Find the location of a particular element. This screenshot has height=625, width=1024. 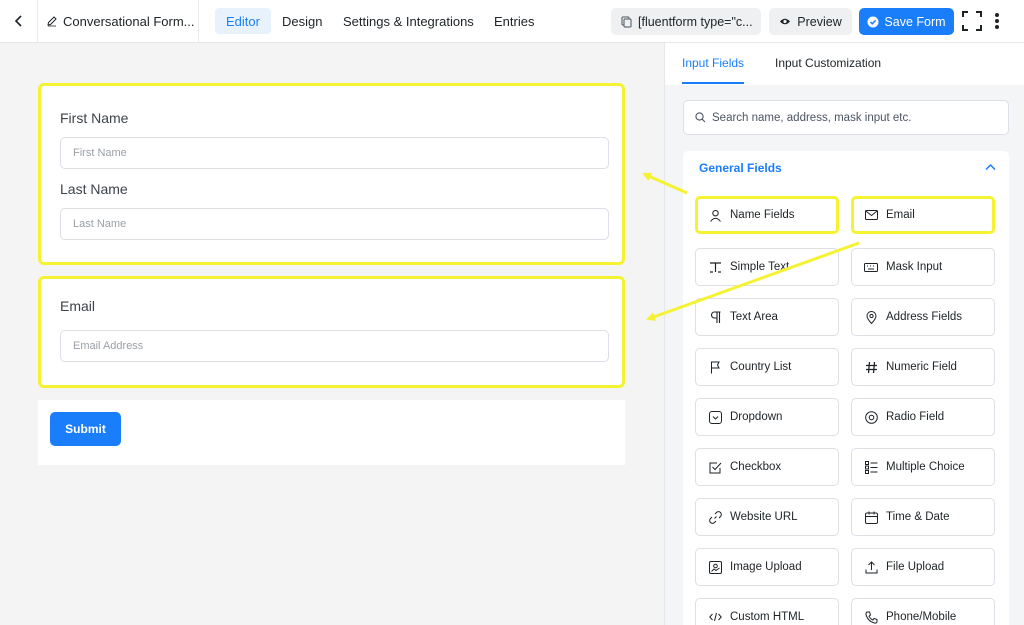

field-button-website-url: Website URL is located at coordinates (767, 517).